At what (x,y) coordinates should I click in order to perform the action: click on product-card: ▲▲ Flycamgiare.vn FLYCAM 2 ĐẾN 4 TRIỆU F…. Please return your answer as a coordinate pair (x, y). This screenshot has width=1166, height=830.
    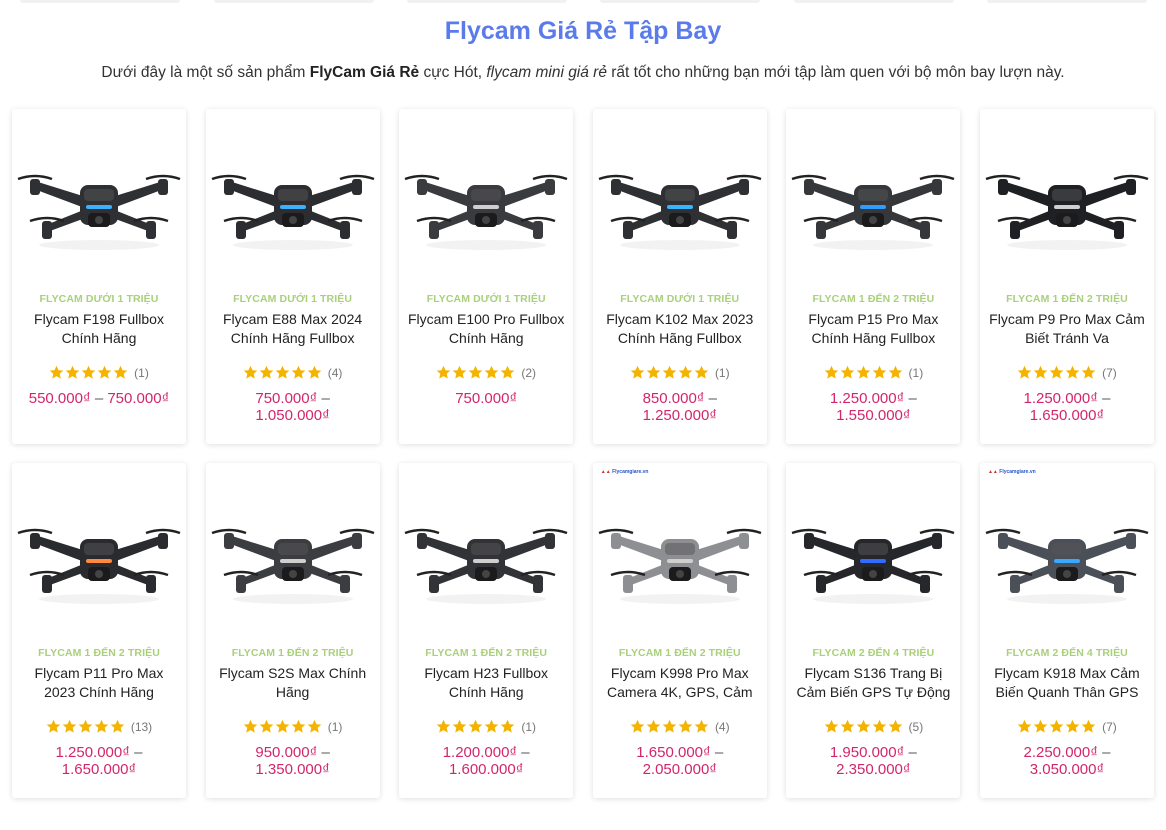
    Looking at the image, I should click on (1066, 630).